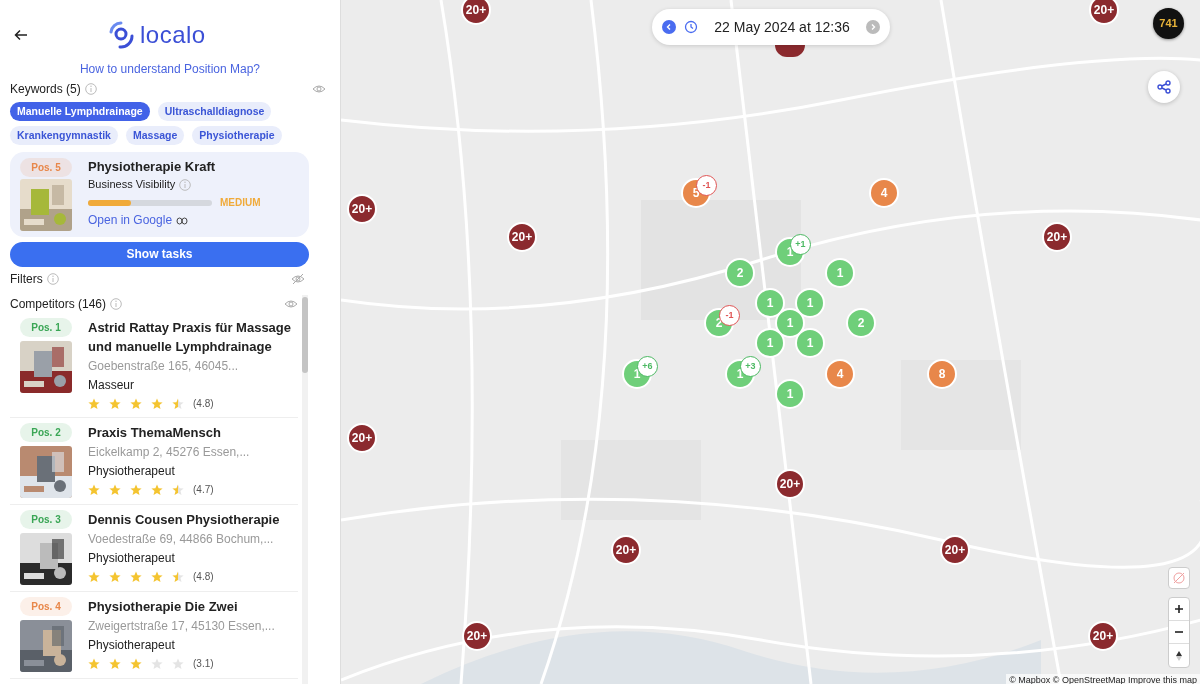 This screenshot has width=1200, height=684. What do you see at coordinates (154, 461) in the screenshot?
I see `competitor-item: Pos. 2 Praxis ThemaMensch Eickelkamp 2, 45276 Essen,... Physiotherapeut (4.7)` at bounding box center [154, 461].